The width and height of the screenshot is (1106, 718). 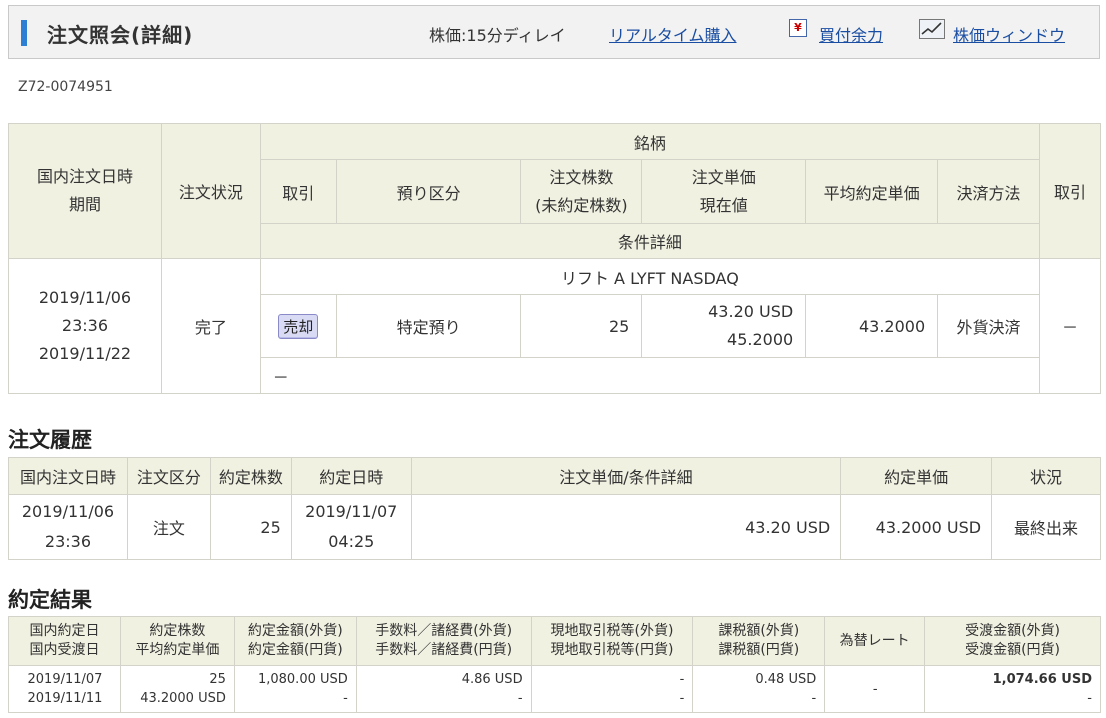 What do you see at coordinates (798, 28) in the screenshot?
I see `yen-icon: ¥` at bounding box center [798, 28].